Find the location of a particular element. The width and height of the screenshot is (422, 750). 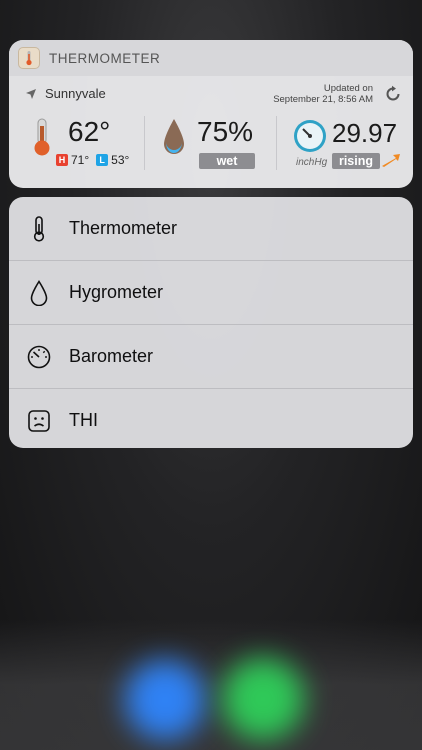

menu-item-thi: THI is located at coordinates (211, 418).